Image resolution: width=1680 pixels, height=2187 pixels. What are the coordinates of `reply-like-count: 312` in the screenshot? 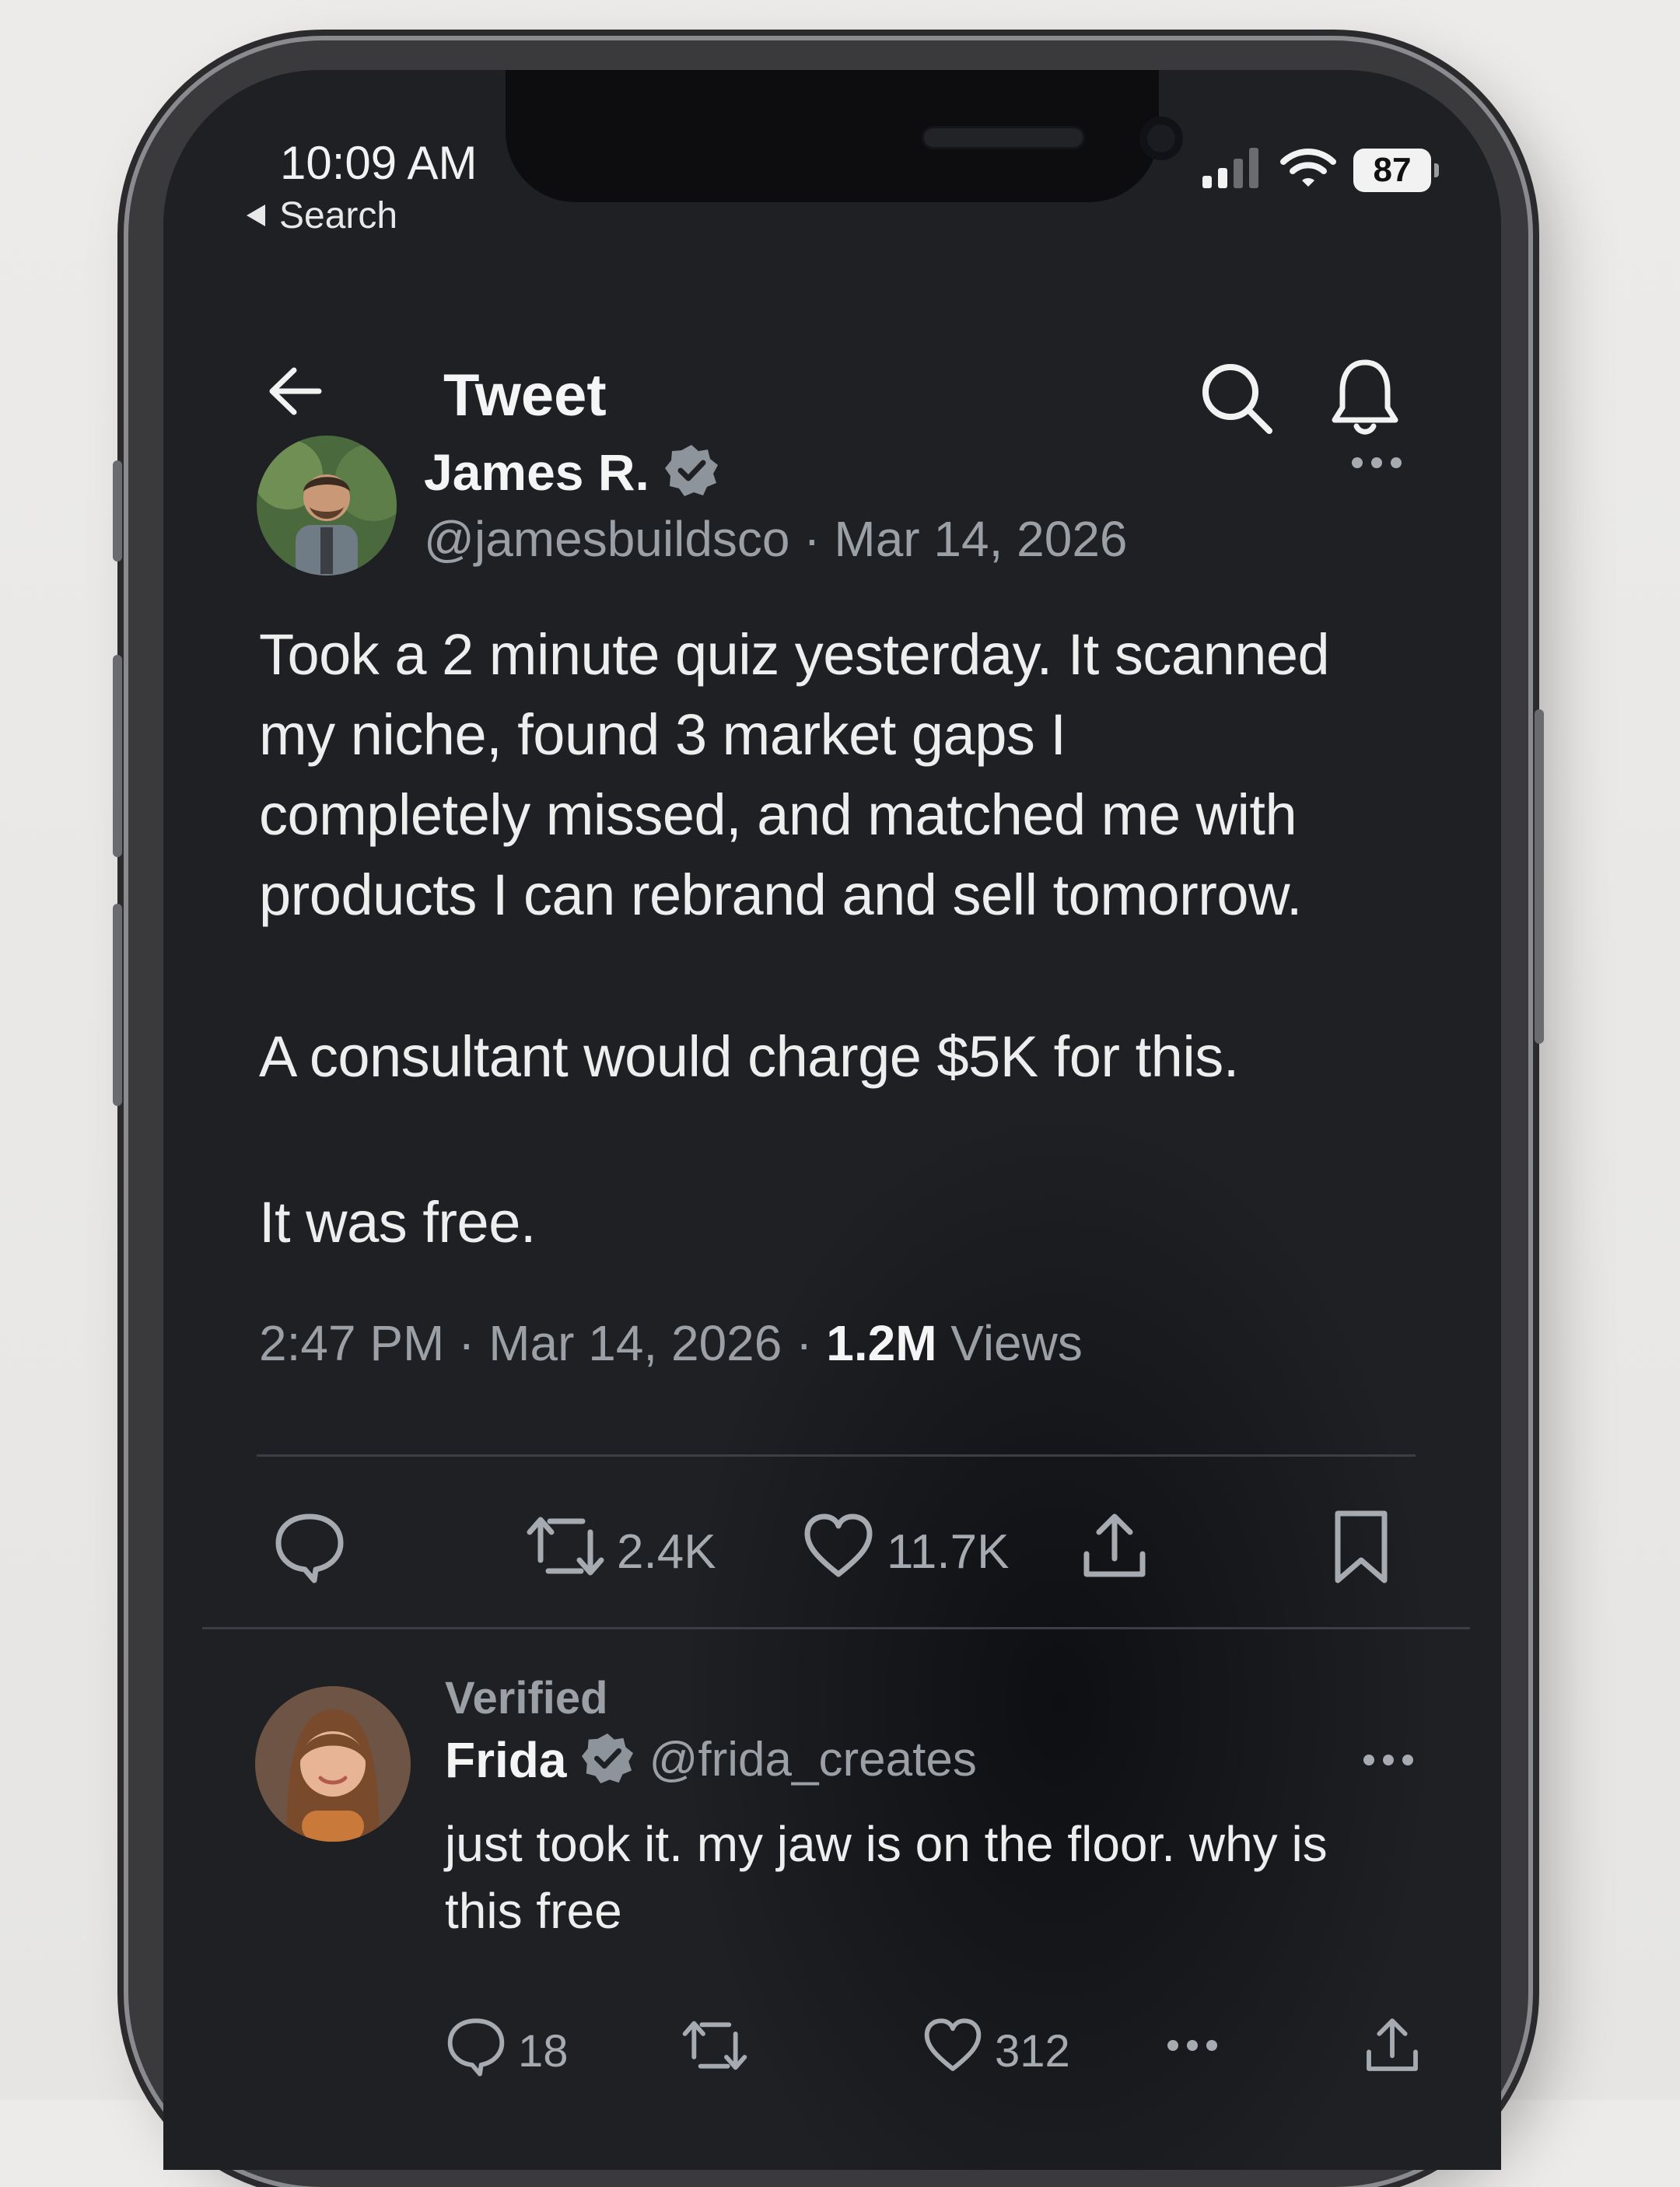 It's located at (1032, 2051).